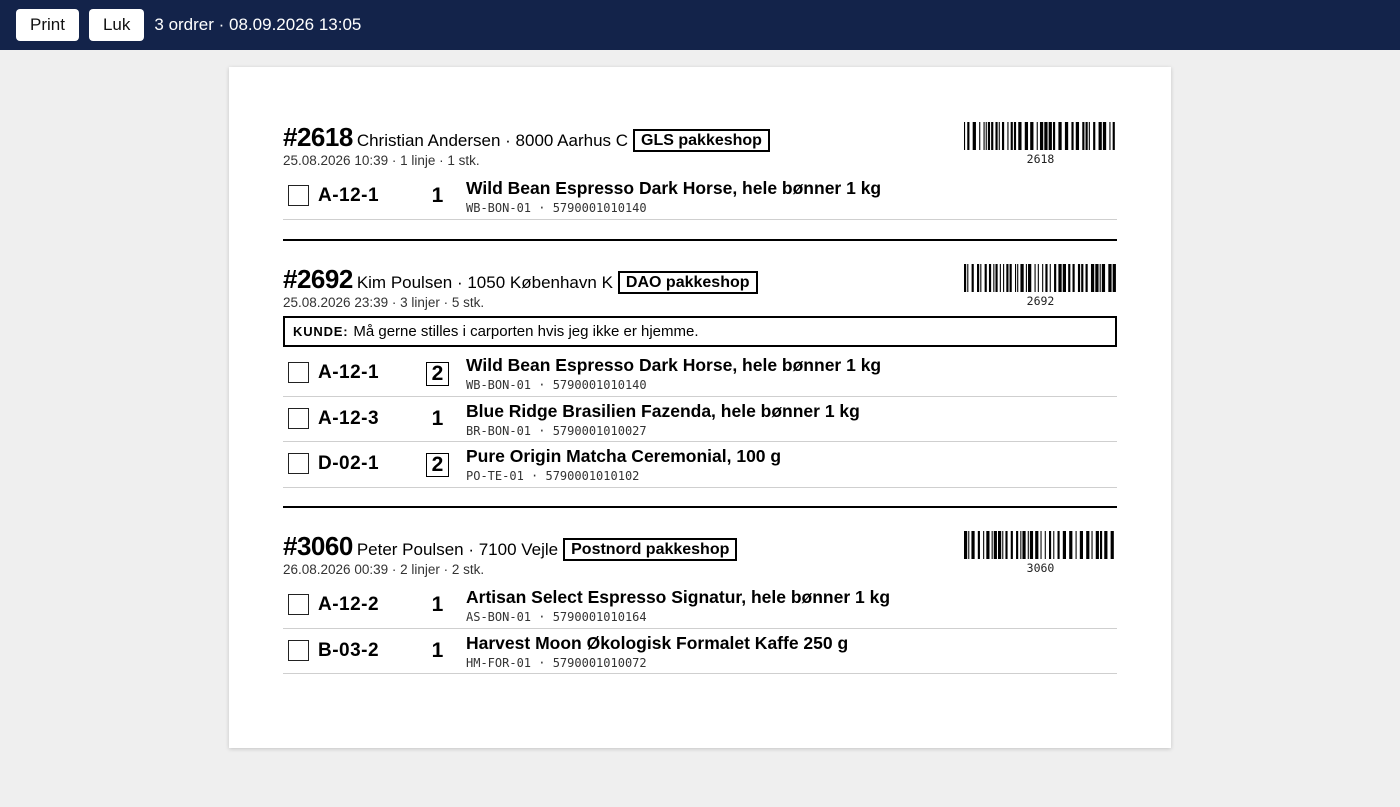 The width and height of the screenshot is (1400, 807). I want to click on order-barcode: 3060, so click(1040, 553).